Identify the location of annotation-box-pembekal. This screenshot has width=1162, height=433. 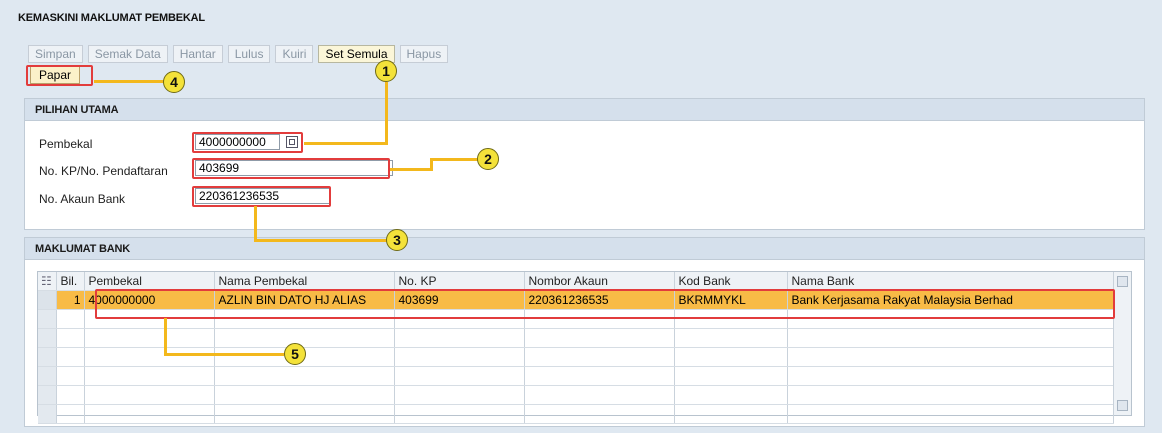
(247, 142).